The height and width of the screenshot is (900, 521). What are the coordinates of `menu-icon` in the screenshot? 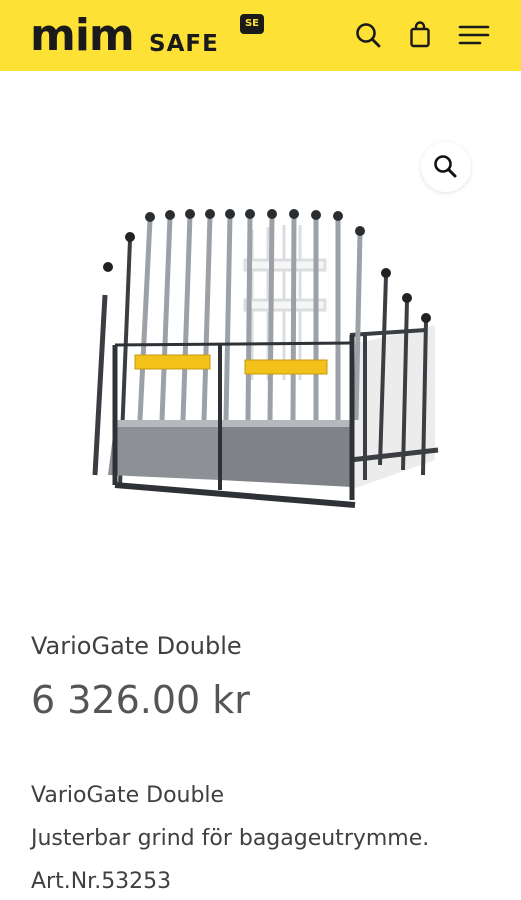 It's located at (474, 35).